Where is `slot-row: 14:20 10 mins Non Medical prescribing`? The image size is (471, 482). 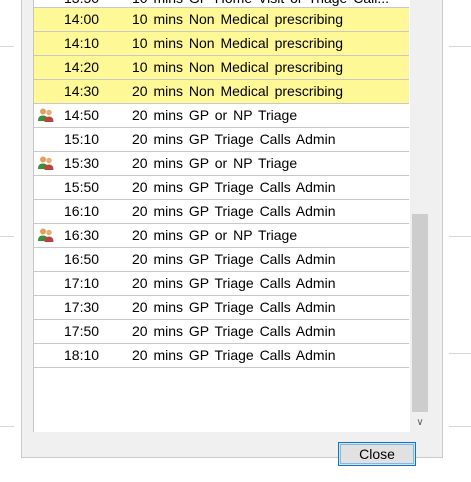 slot-row: 14:20 10 mins Non Medical prescribing is located at coordinates (221, 68).